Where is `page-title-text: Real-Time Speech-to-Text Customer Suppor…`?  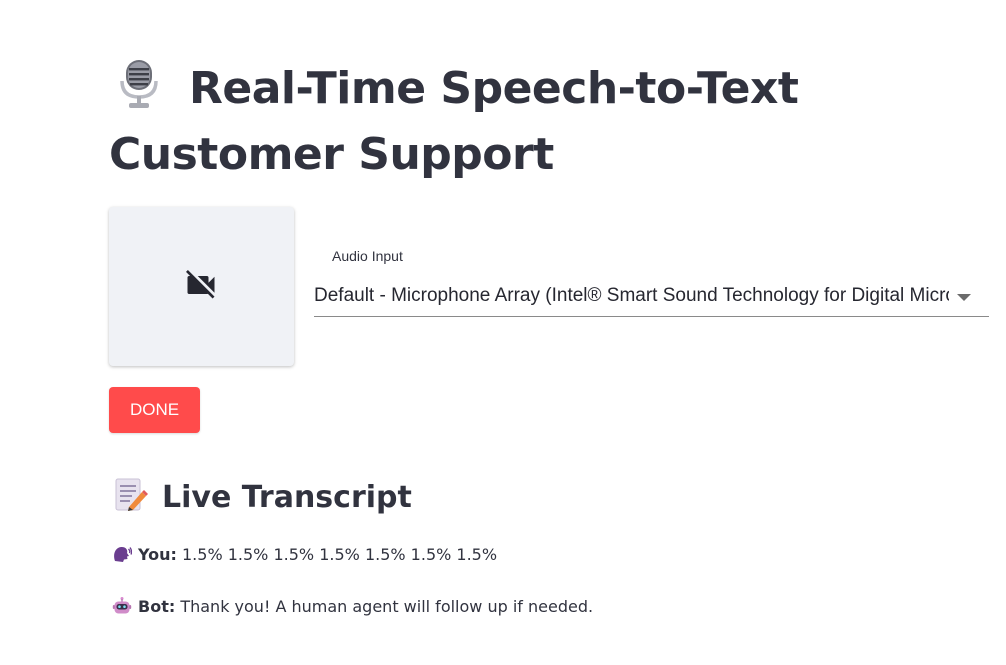
page-title-text: Real-Time Speech-to-Text Customer Suppor… is located at coordinates (454, 121).